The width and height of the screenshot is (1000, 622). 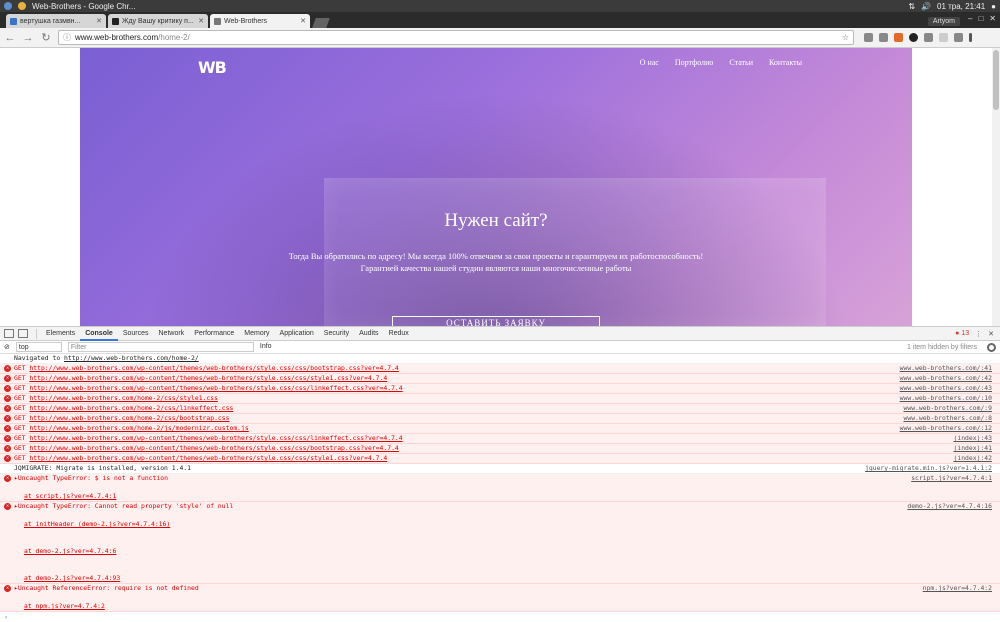 What do you see at coordinates (214, 67) in the screenshot?
I see `site-logo: WB` at bounding box center [214, 67].